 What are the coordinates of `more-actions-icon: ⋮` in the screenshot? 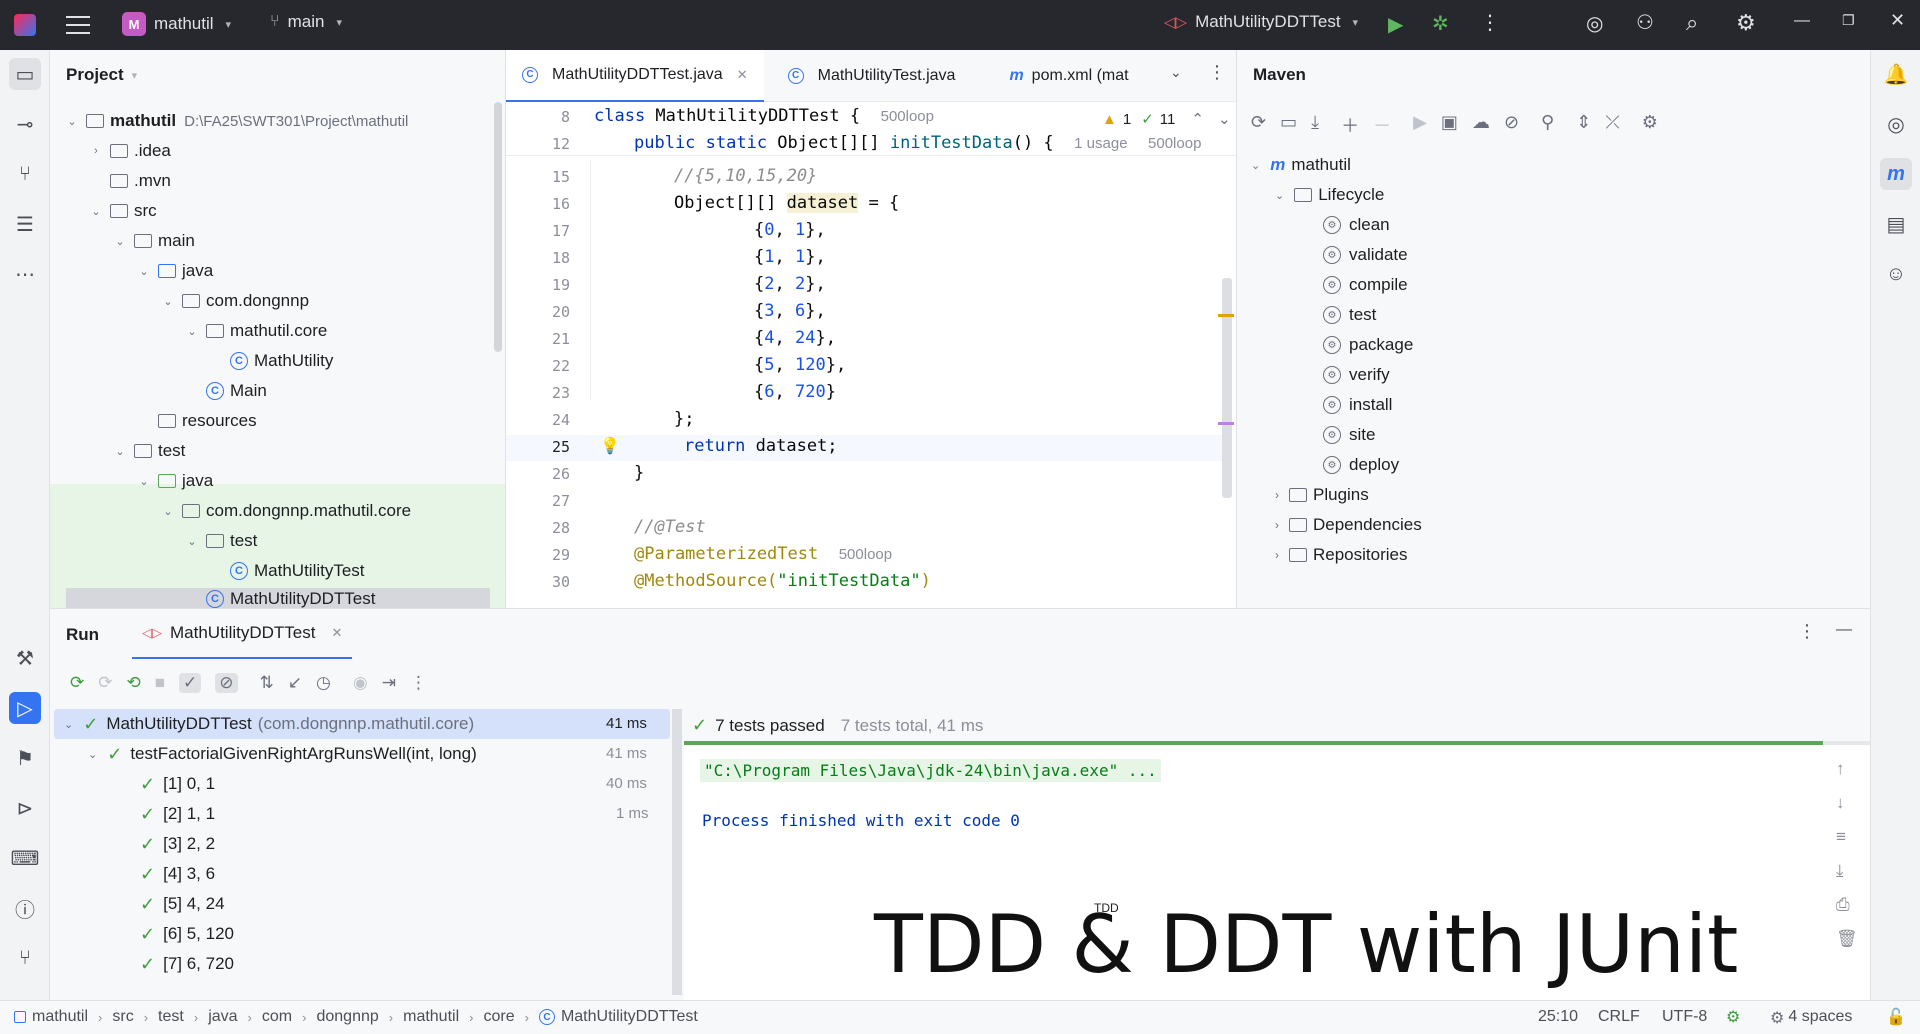 It's located at (1490, 22).